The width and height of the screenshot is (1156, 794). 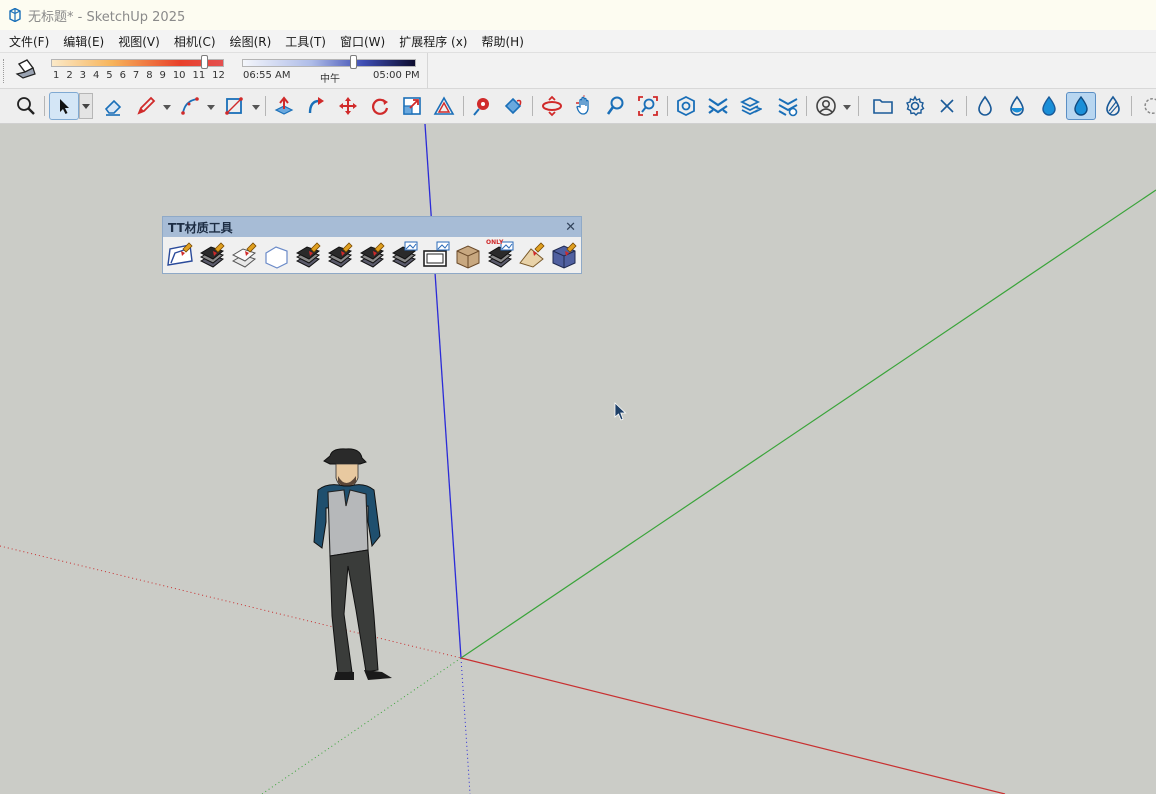 I want to click on zoom-extents-icon, so click(x=648, y=106).